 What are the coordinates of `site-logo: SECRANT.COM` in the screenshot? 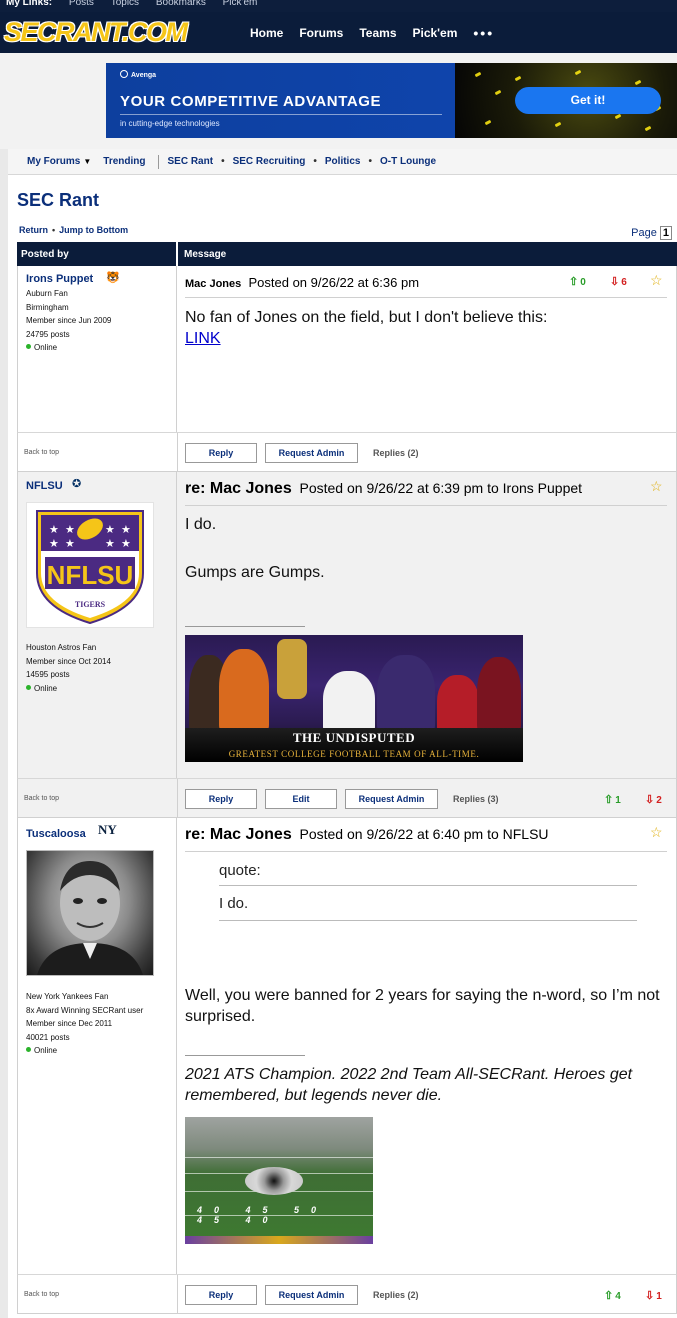 It's located at (96, 32).